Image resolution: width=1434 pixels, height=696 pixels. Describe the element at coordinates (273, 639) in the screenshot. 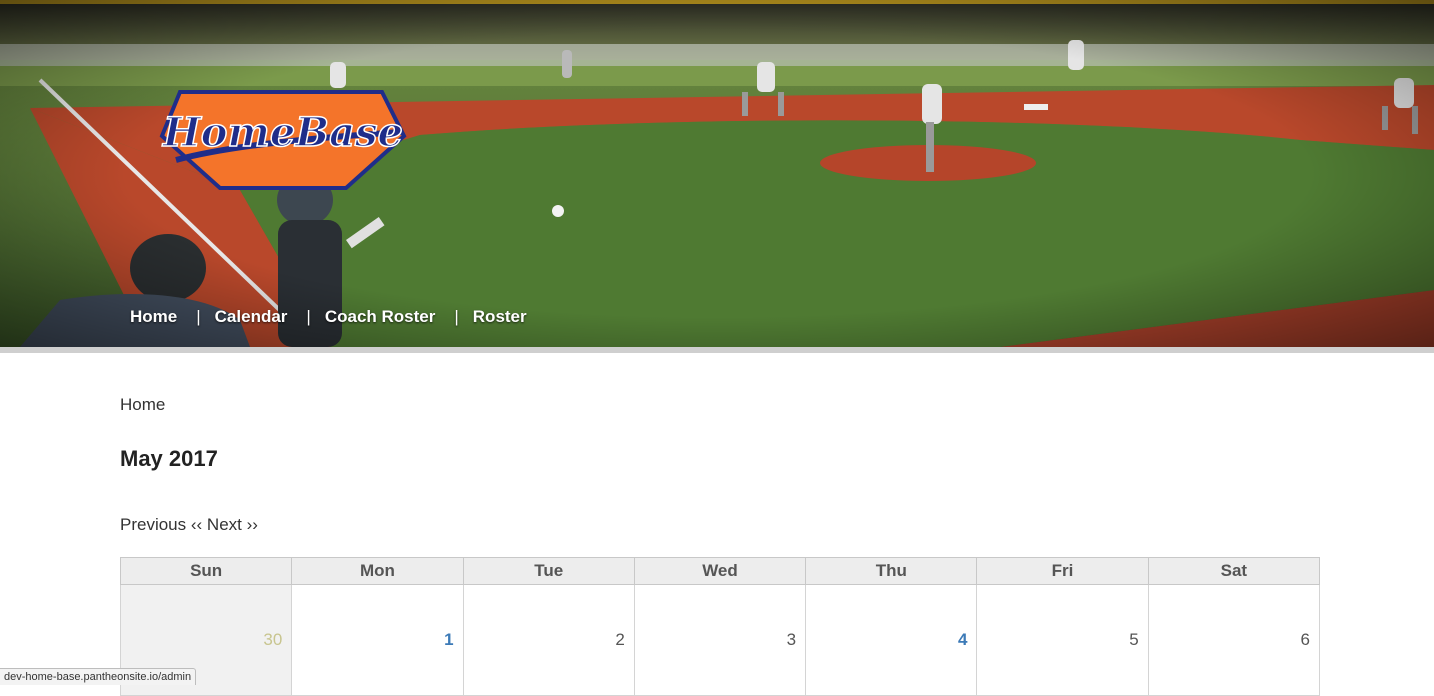

I see `day-number: 30` at that location.